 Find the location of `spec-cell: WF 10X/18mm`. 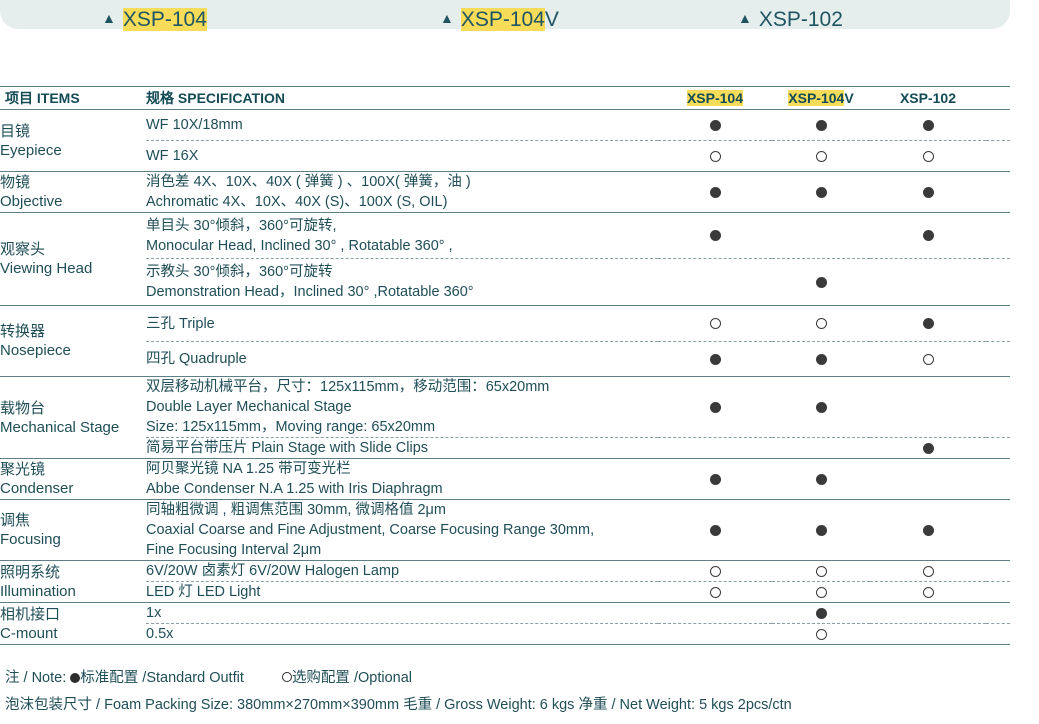

spec-cell: WF 10X/18mm is located at coordinates (402, 125).